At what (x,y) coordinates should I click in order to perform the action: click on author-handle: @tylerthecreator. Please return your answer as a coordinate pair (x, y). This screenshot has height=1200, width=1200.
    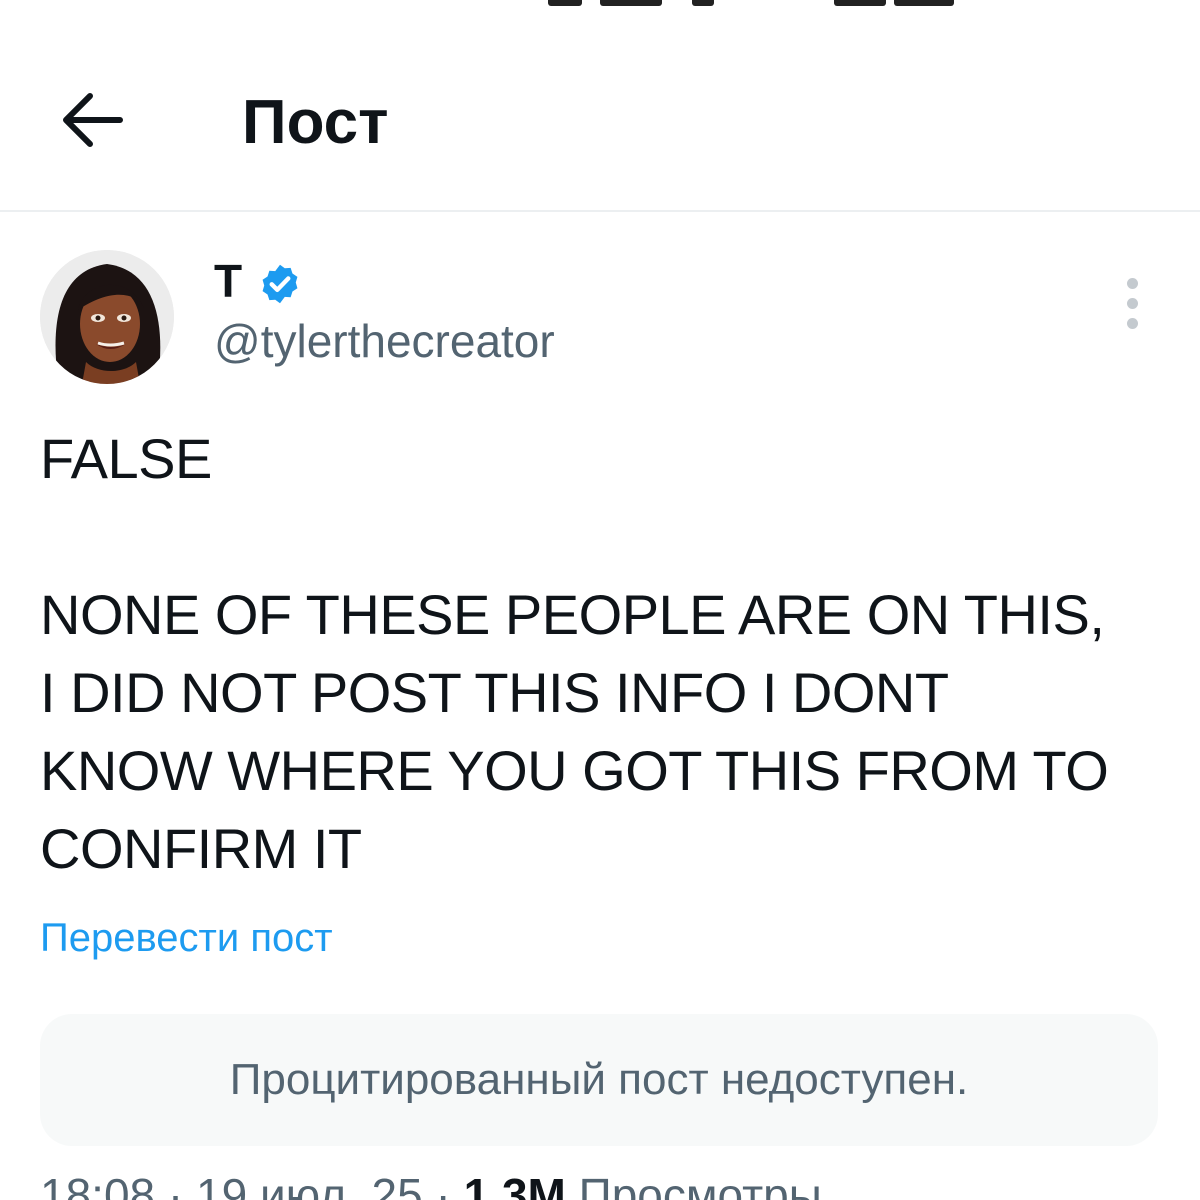
    Looking at the image, I should click on (384, 341).